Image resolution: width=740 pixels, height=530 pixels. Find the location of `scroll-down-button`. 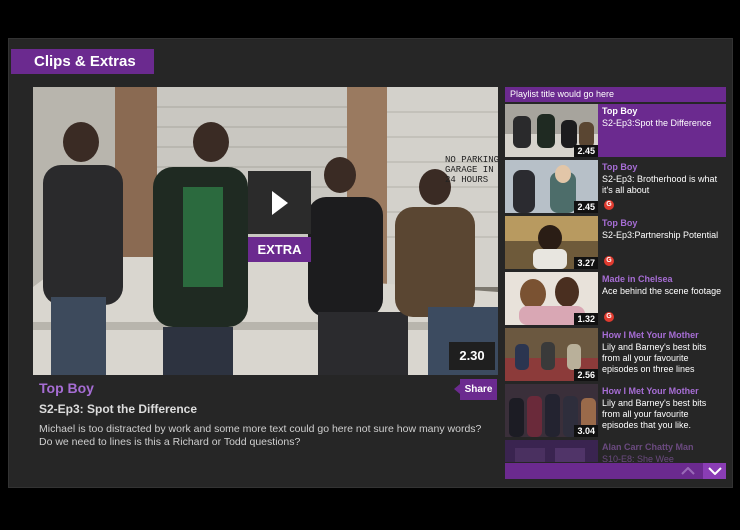

scroll-down-button is located at coordinates (714, 471).